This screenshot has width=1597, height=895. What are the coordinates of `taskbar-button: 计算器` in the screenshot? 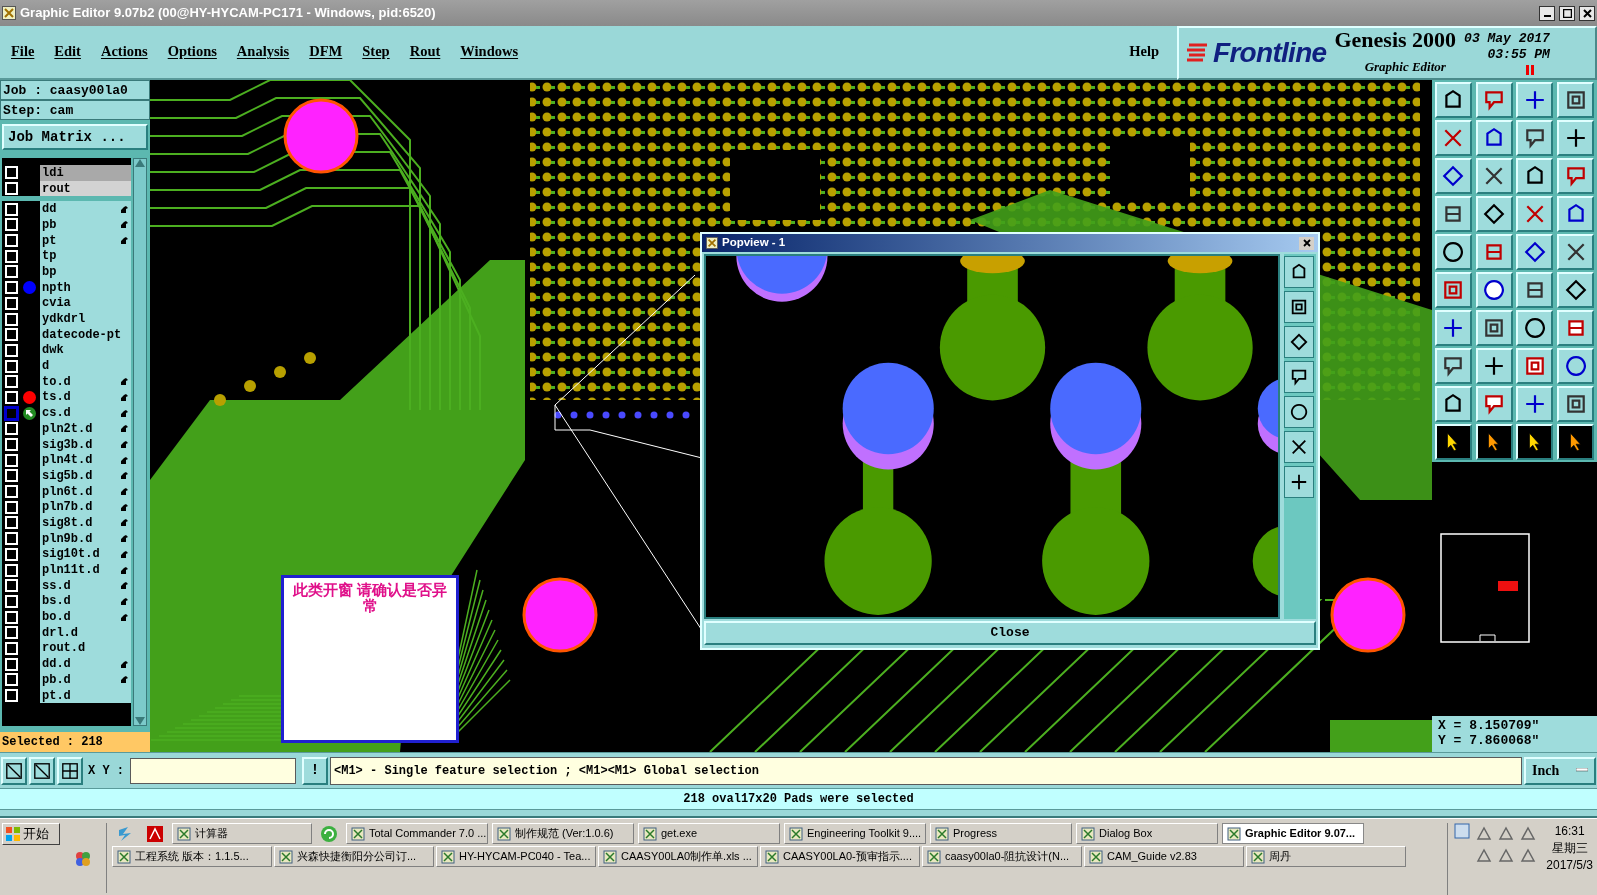 It's located at (242, 833).